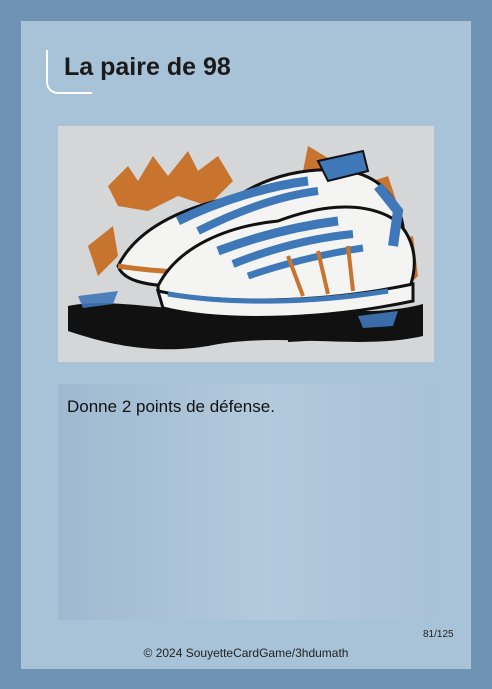 This screenshot has width=492, height=689. What do you see at coordinates (147, 67) in the screenshot?
I see `card-title: La paire de 98` at bounding box center [147, 67].